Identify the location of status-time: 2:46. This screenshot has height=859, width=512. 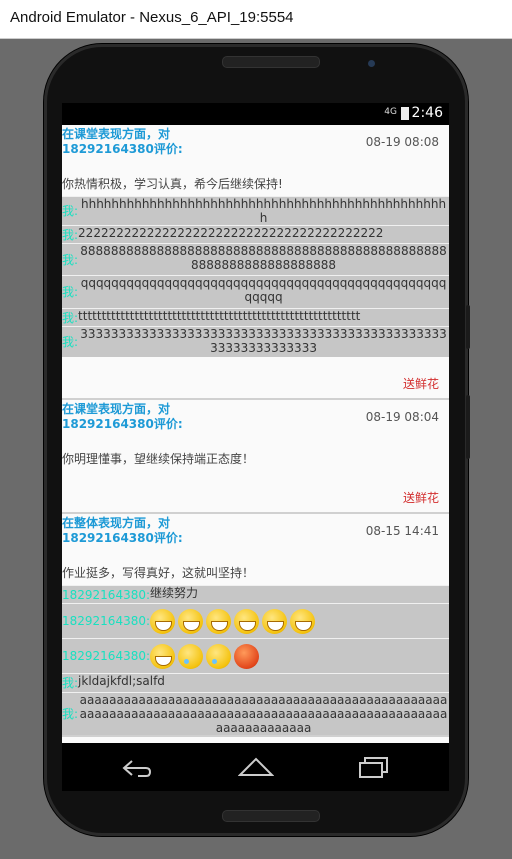
(427, 113).